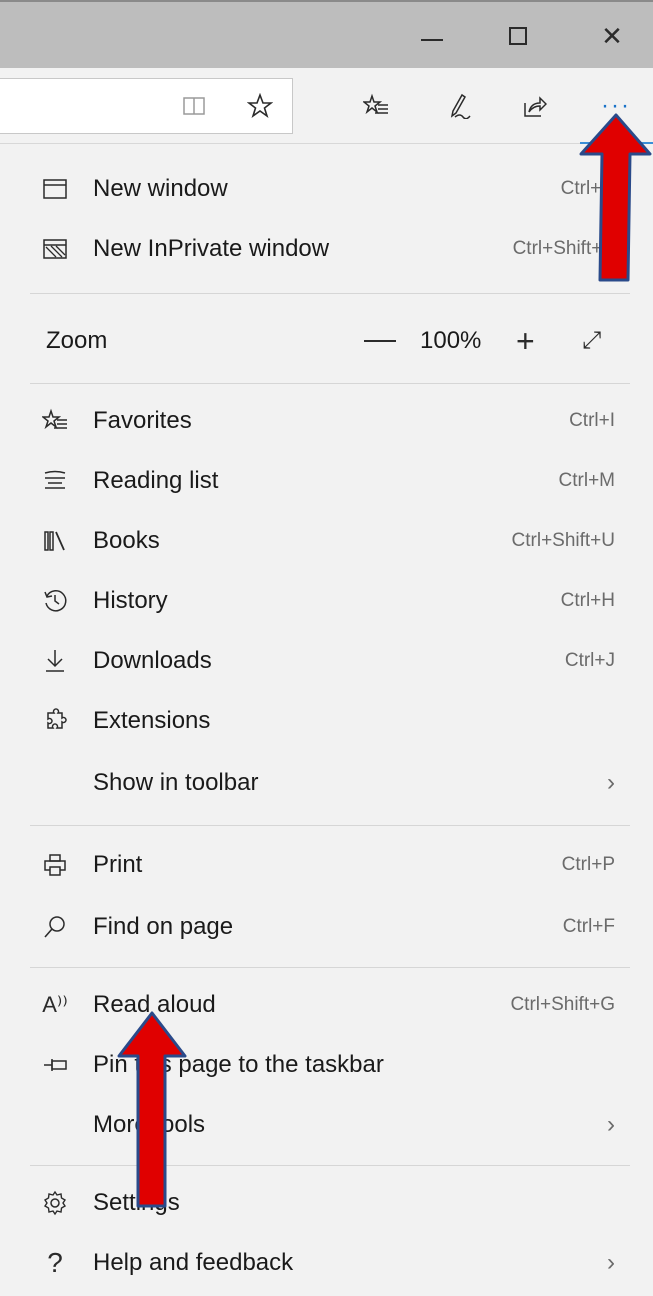 This screenshot has width=653, height=1296. I want to click on minimize-button, so click(432, 36).